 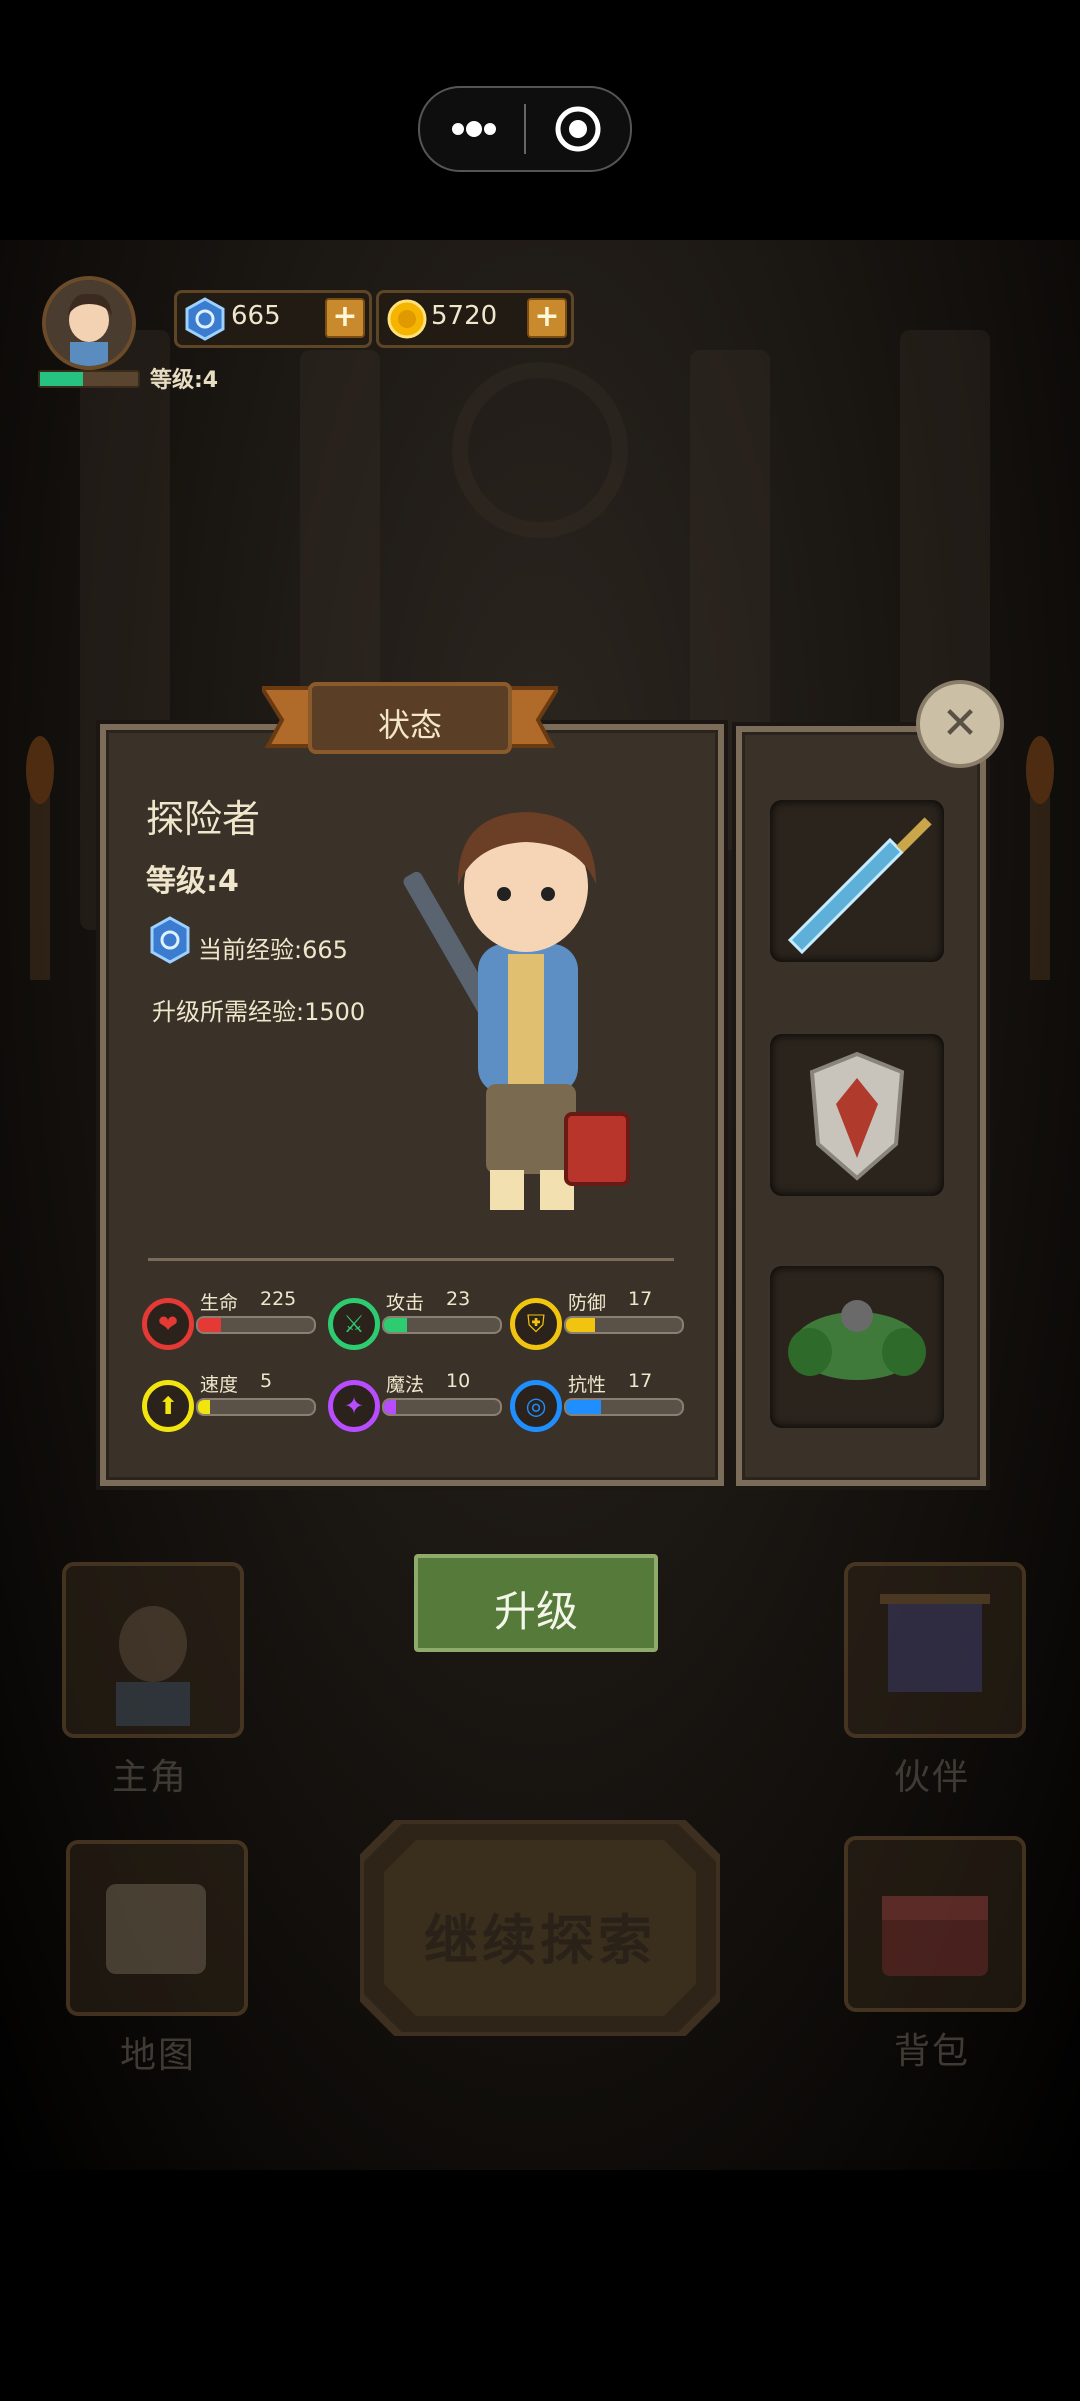 I want to click on close-icon: ✕, so click(x=960, y=723).